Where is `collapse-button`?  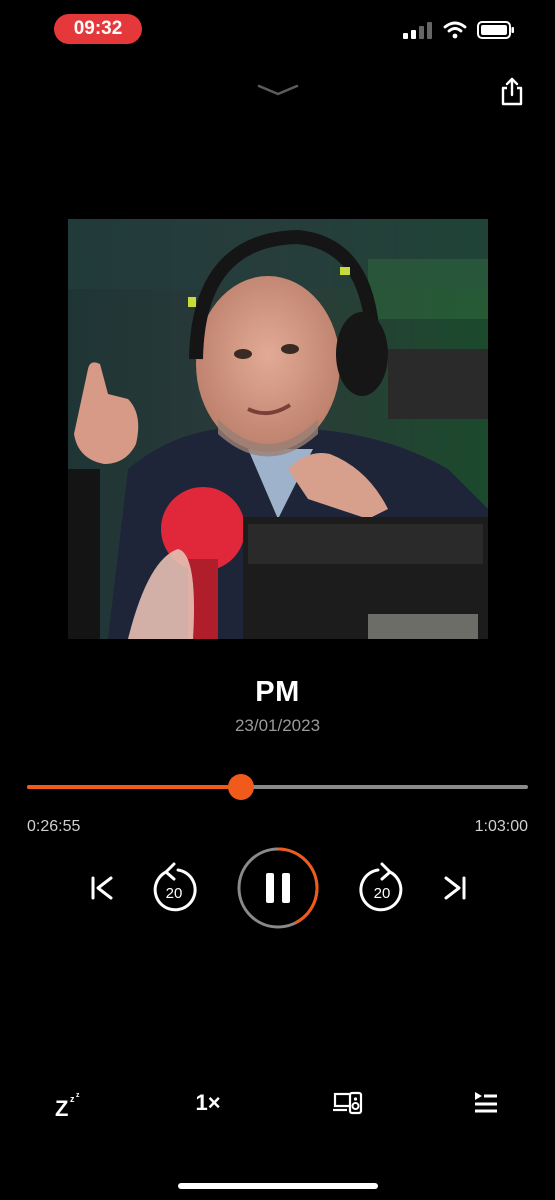 collapse-button is located at coordinates (278, 90).